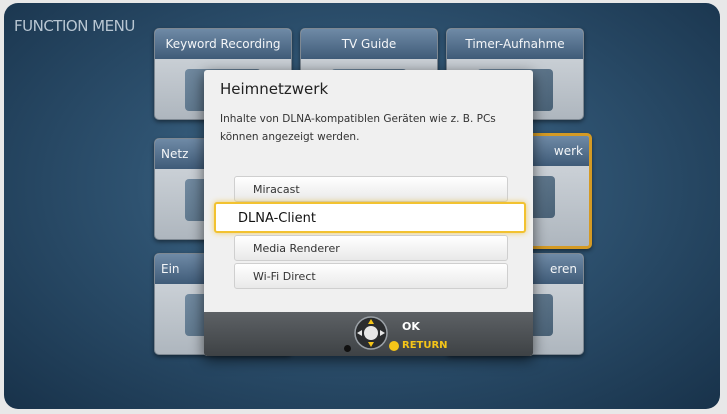 The image size is (727, 414). What do you see at coordinates (411, 326) in the screenshot?
I see `ok-label: OK` at bounding box center [411, 326].